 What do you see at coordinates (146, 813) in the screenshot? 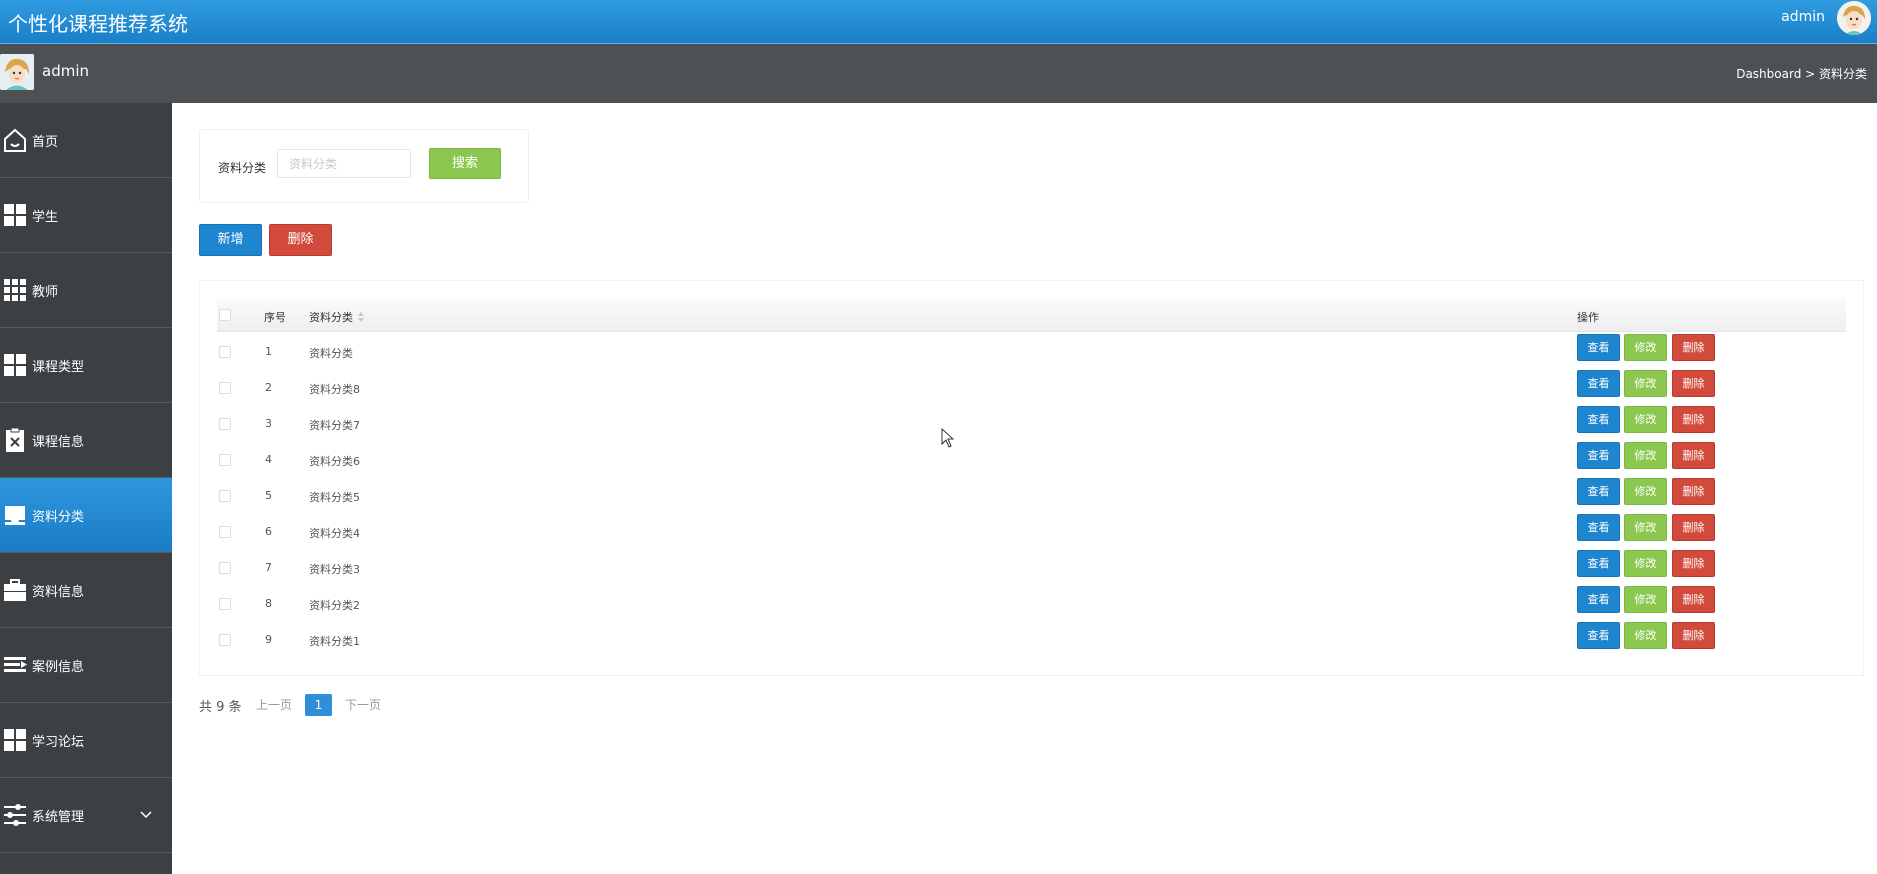
I see `chevron-down-icon` at bounding box center [146, 813].